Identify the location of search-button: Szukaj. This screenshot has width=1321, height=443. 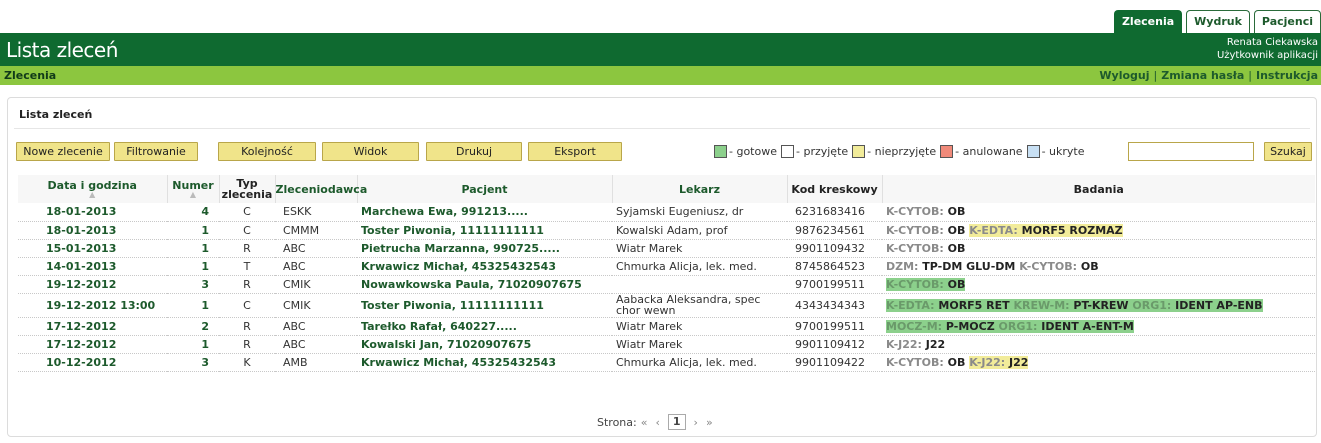
(1288, 151).